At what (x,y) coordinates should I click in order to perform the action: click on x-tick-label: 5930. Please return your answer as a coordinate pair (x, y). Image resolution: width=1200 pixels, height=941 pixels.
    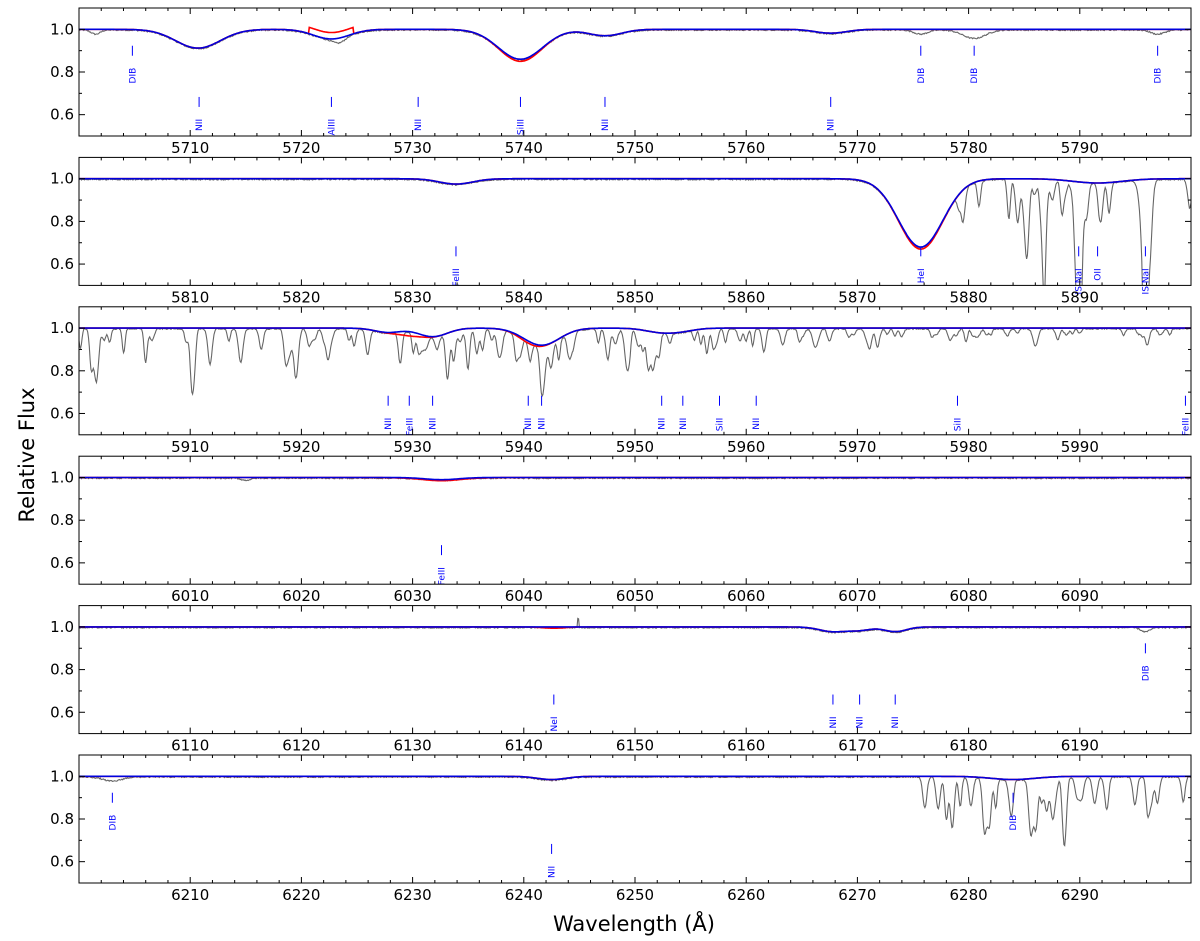
    Looking at the image, I should click on (413, 447).